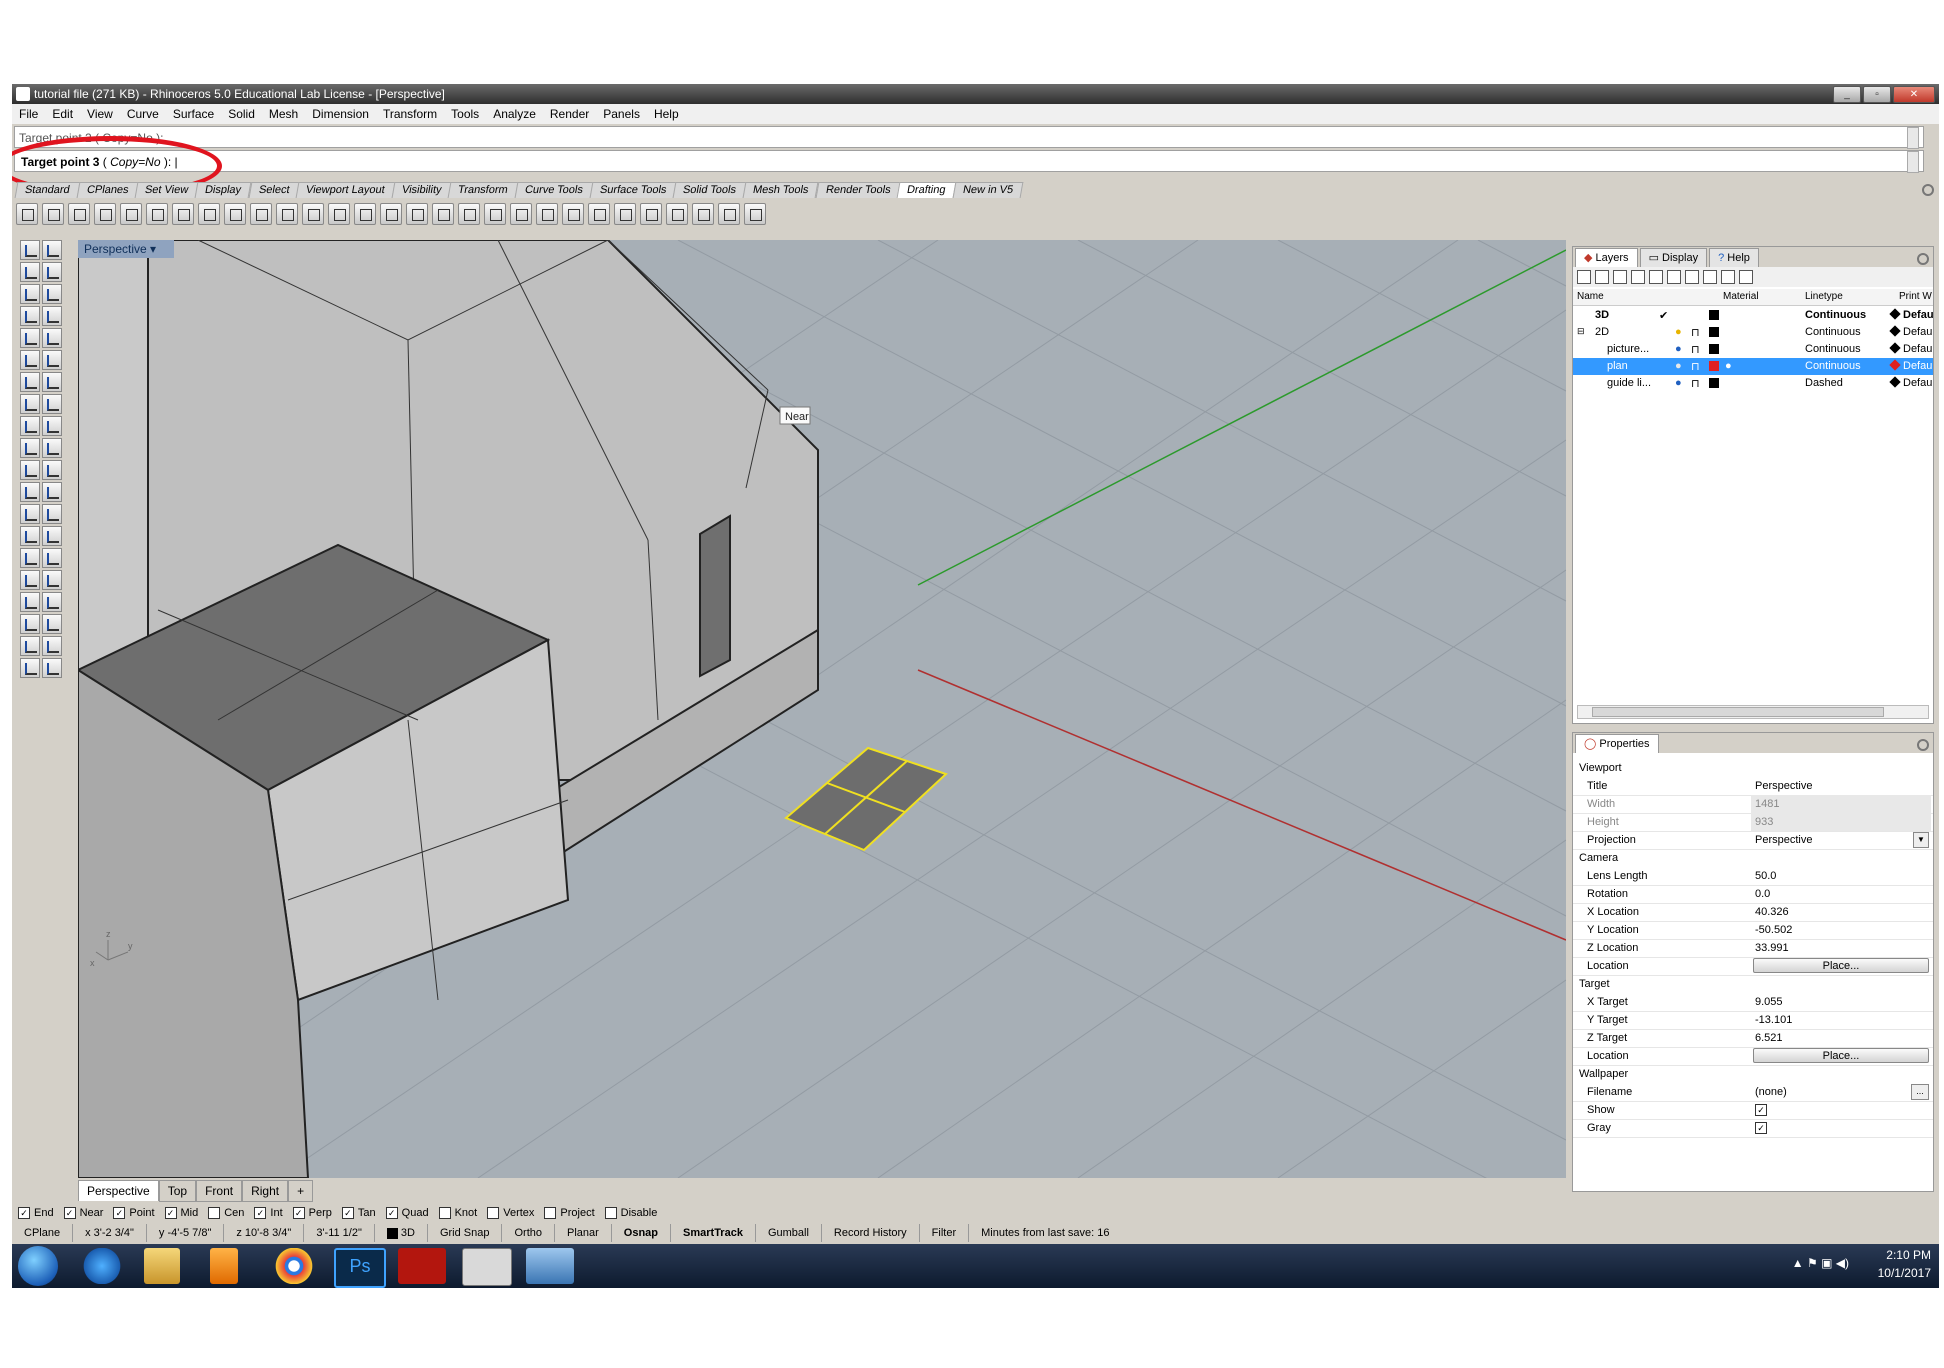 This screenshot has width=1944, height=1368. I want to click on layer-linetype: Dashed, so click(1824, 383).